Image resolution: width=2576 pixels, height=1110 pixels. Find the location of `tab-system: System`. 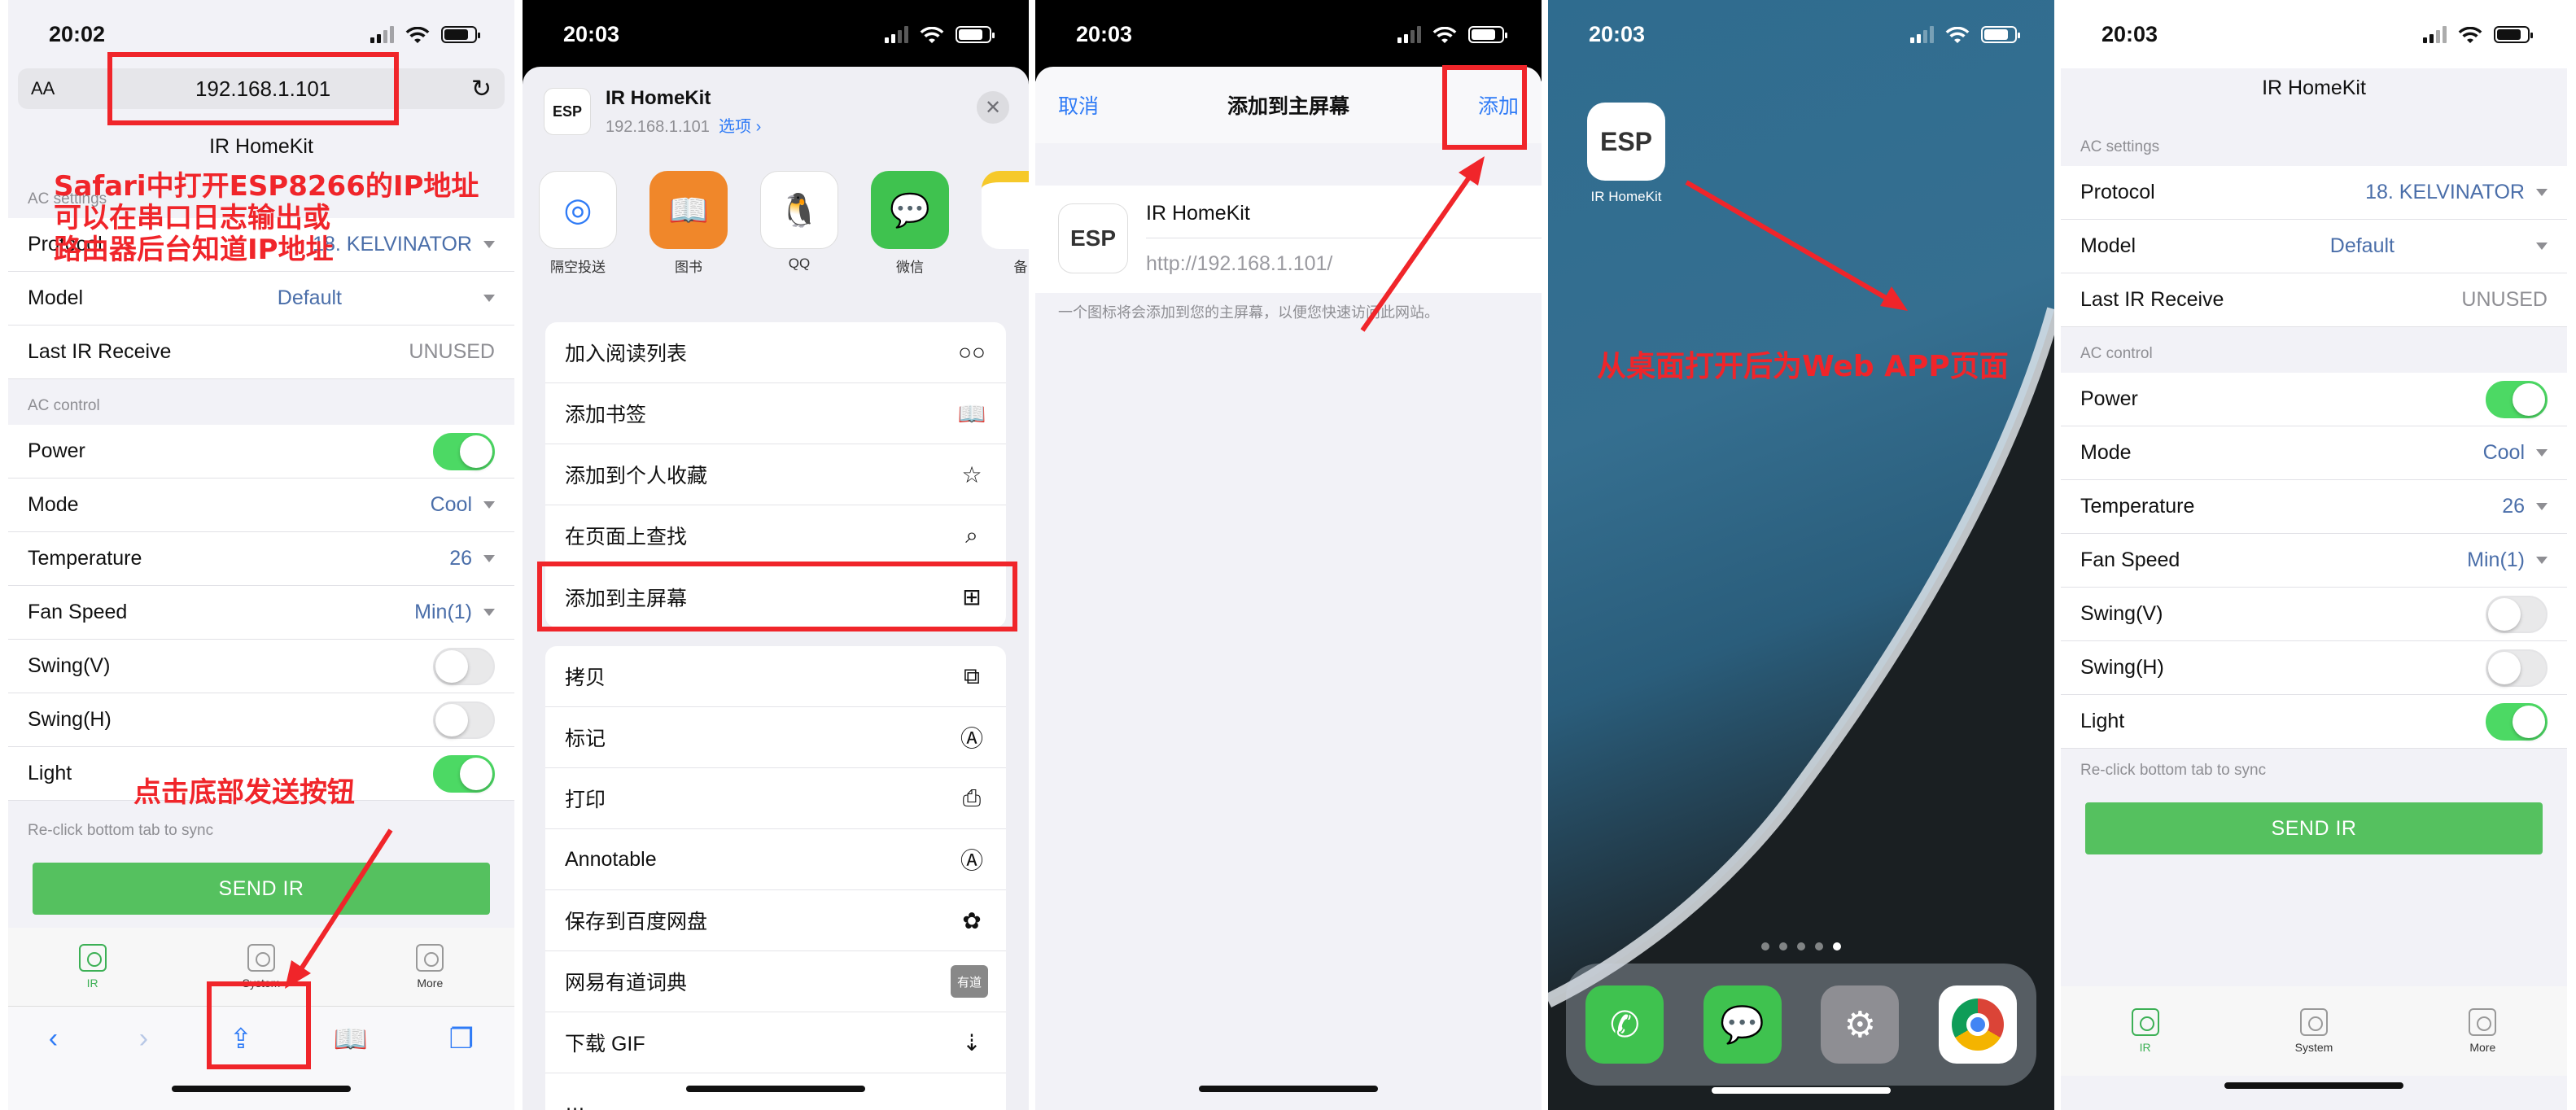

tab-system: System is located at coordinates (2314, 1031).